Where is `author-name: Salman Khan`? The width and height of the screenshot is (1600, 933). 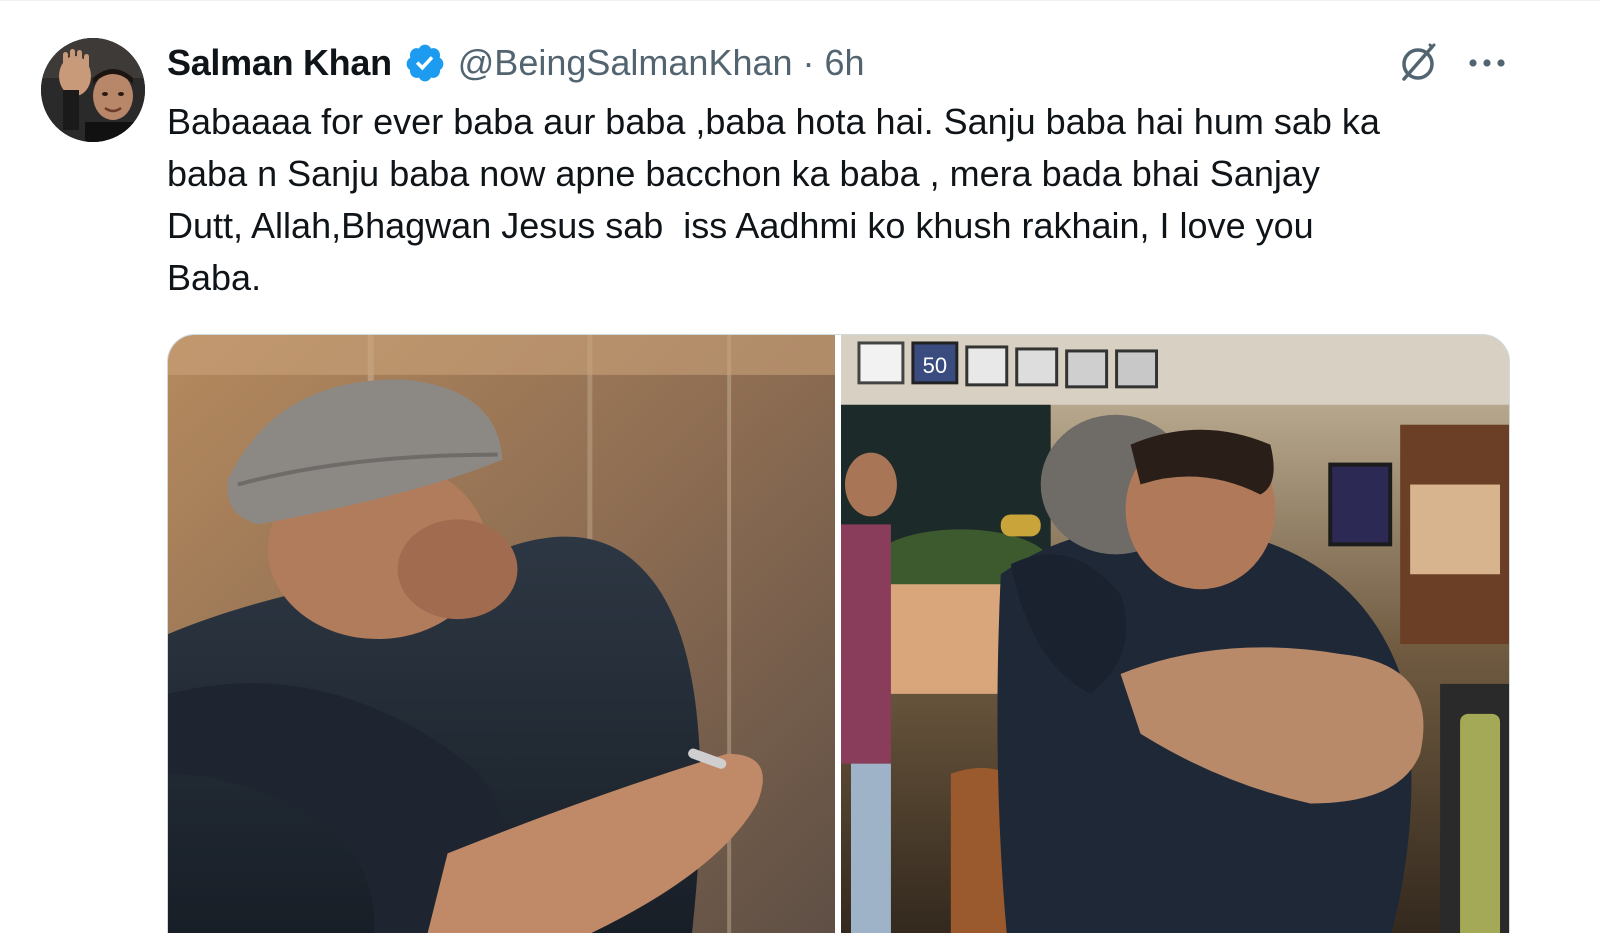 author-name: Salman Khan is located at coordinates (279, 63).